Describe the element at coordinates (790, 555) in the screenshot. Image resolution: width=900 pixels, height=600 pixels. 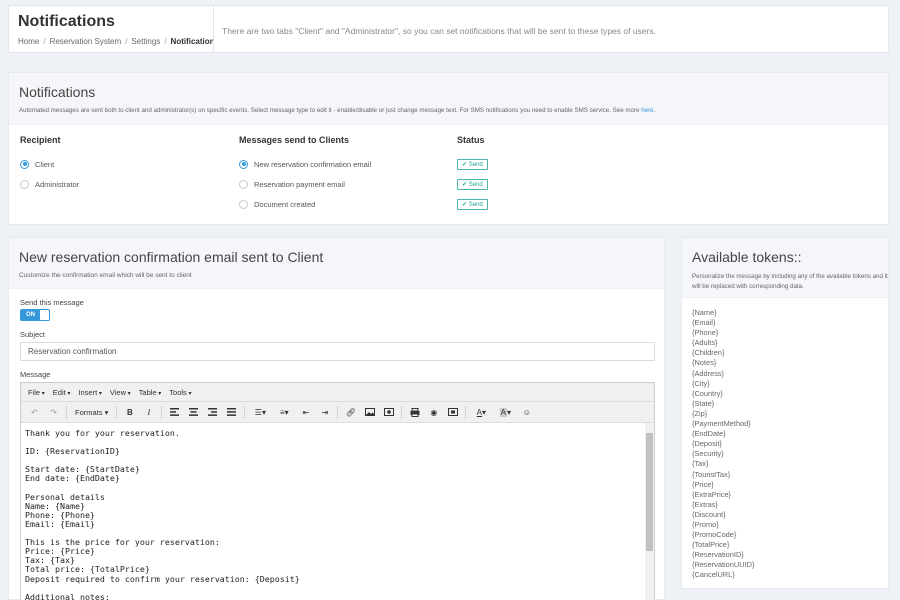
I see `token-item: {ReservationID}` at that location.